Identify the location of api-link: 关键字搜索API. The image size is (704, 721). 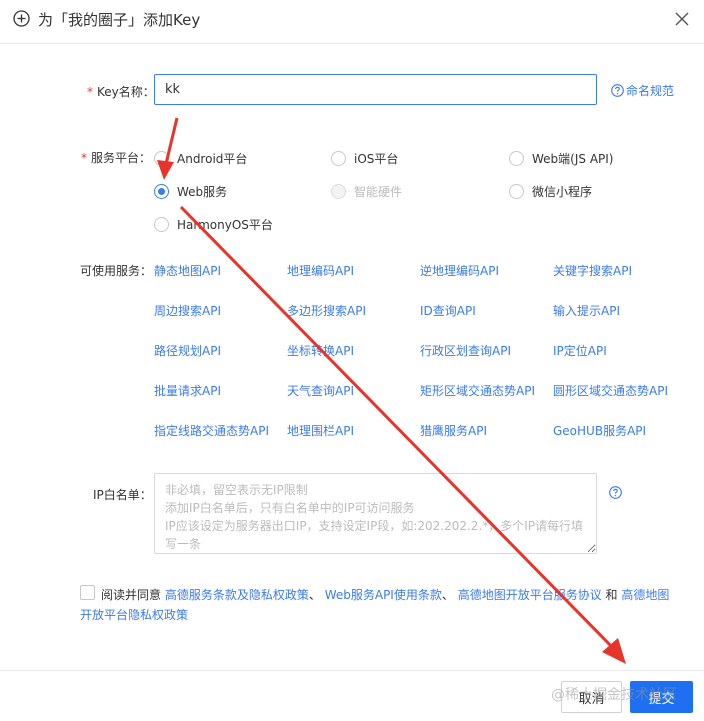
(592, 270).